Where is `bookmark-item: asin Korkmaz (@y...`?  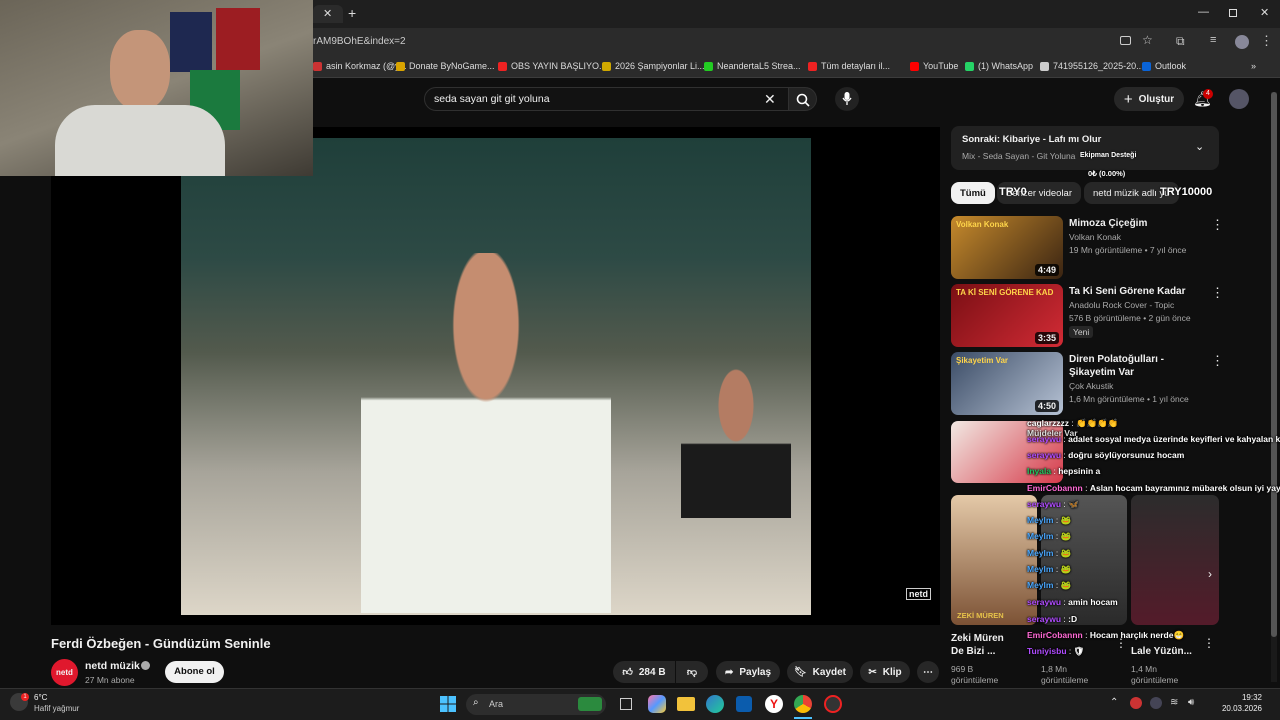 bookmark-item: asin Korkmaz (@y... is located at coordinates (360, 66).